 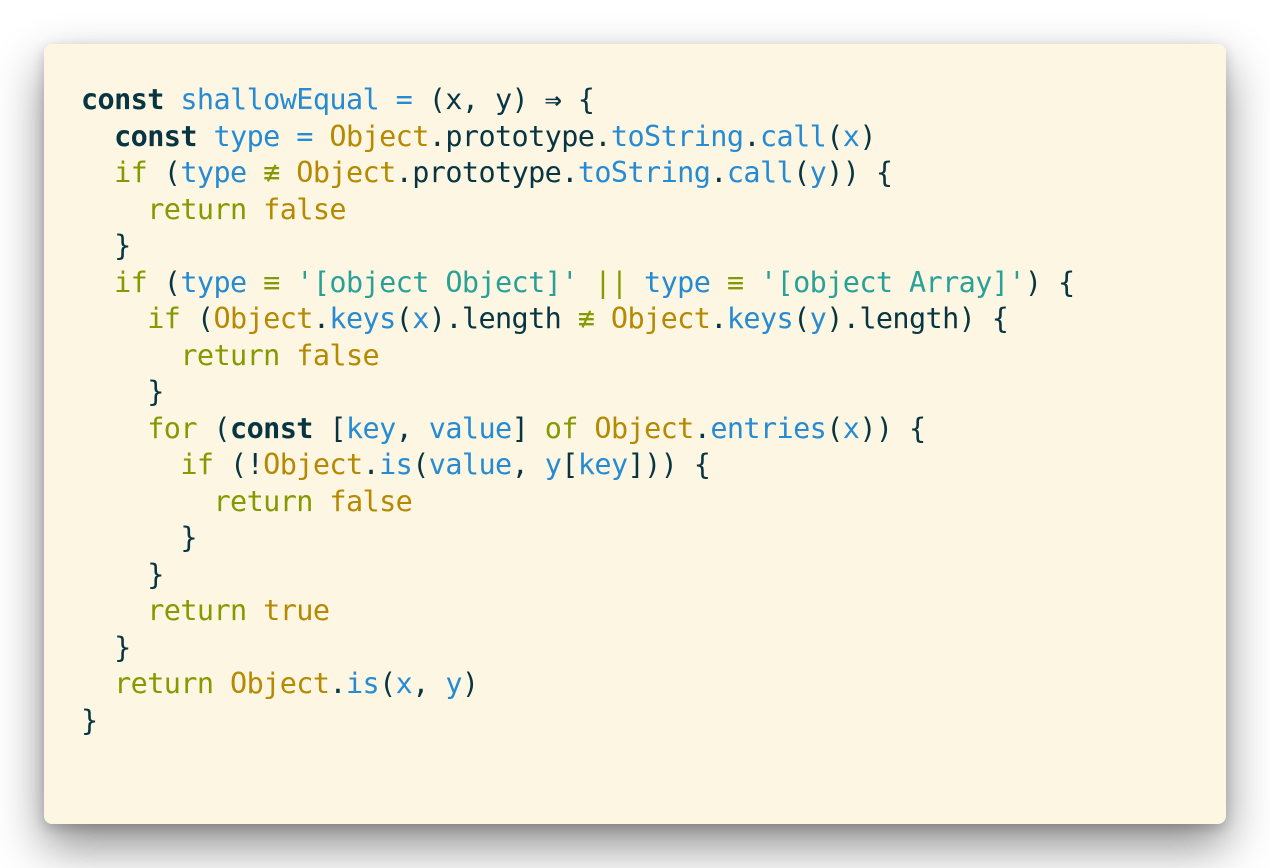 I want to click on plain-token: ).length, so click(x=503, y=318).